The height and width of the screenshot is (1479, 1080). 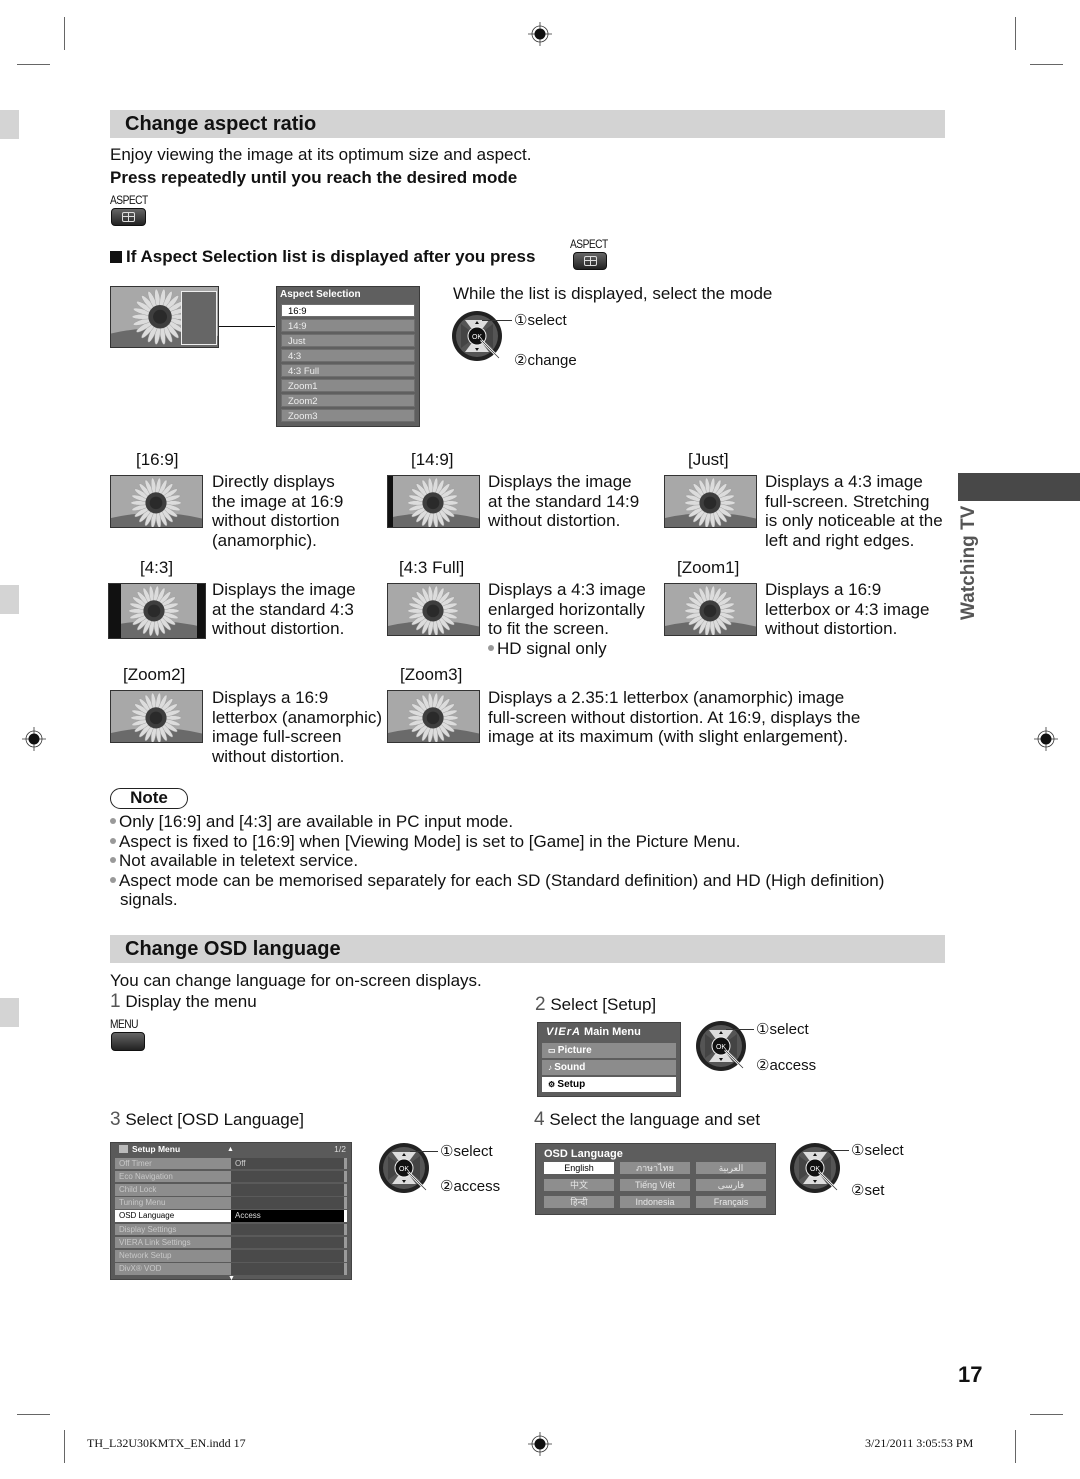 What do you see at coordinates (579, 1202) in the screenshot?
I see `language-option: हिन्दी` at bounding box center [579, 1202].